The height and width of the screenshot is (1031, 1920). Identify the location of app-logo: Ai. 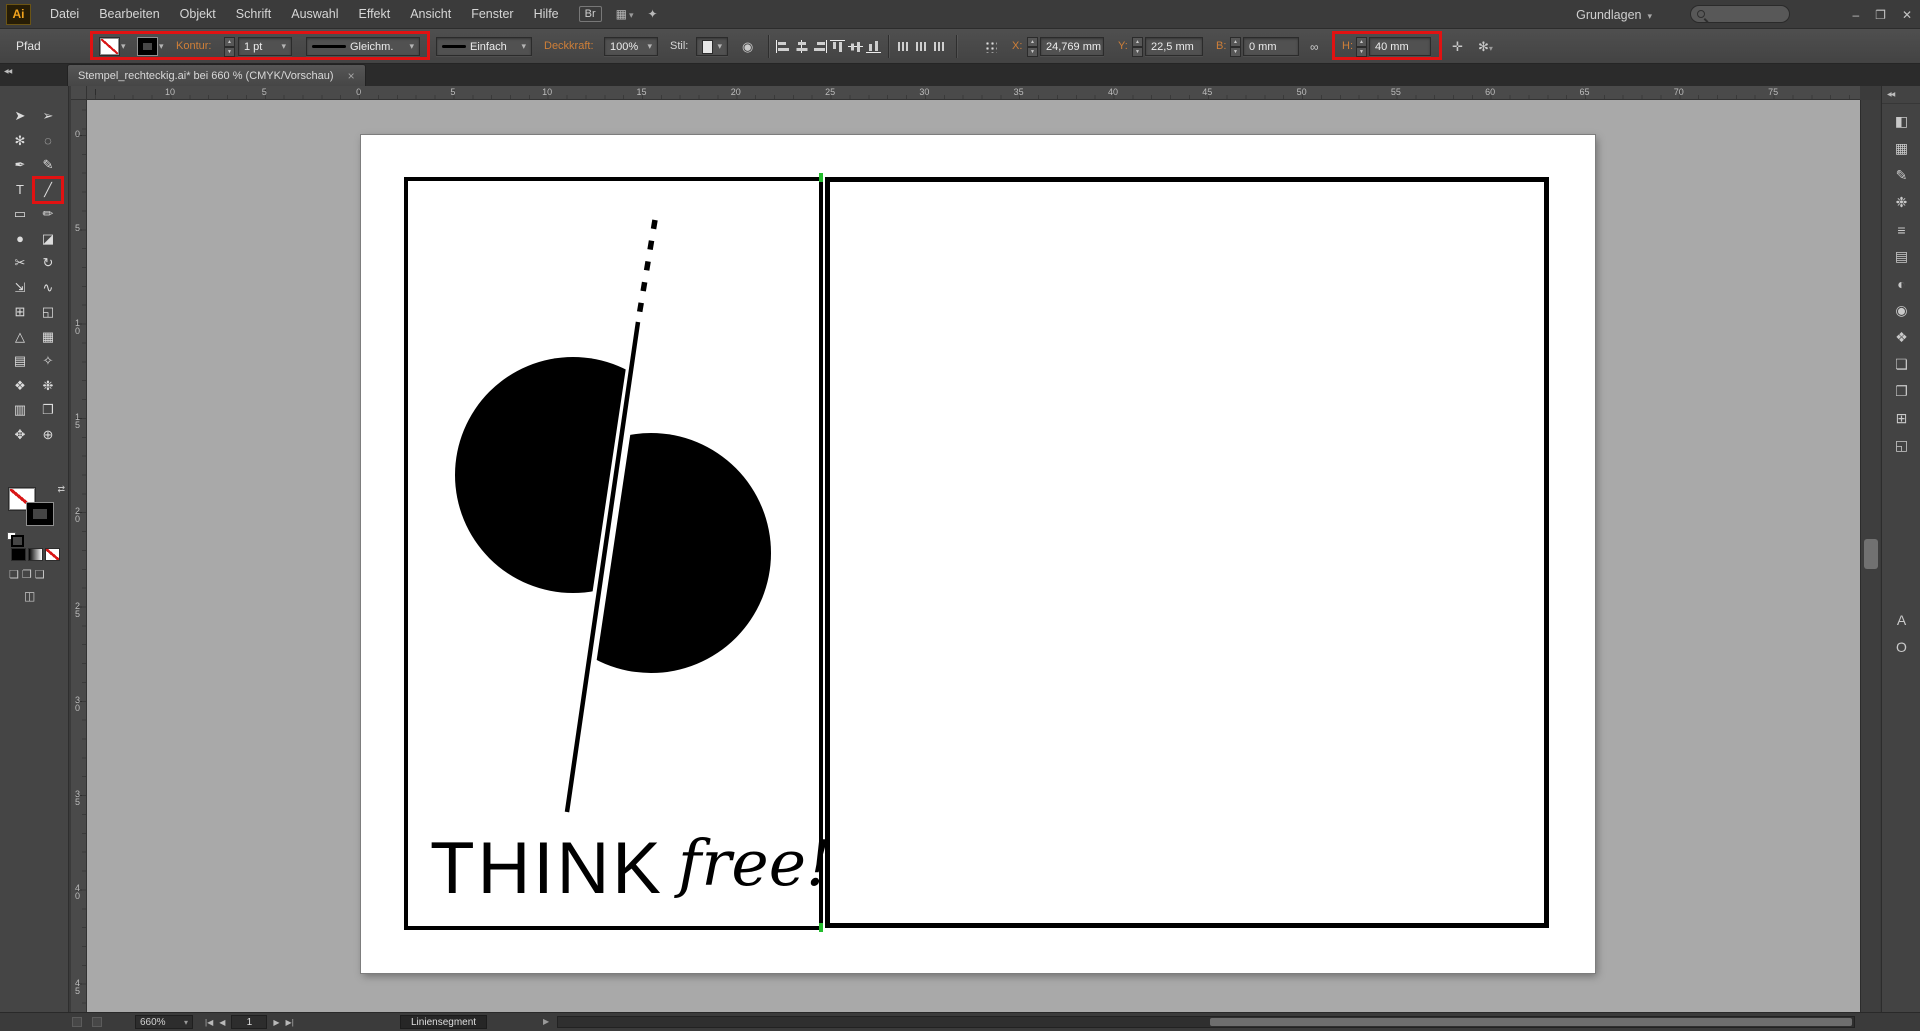
(18, 14).